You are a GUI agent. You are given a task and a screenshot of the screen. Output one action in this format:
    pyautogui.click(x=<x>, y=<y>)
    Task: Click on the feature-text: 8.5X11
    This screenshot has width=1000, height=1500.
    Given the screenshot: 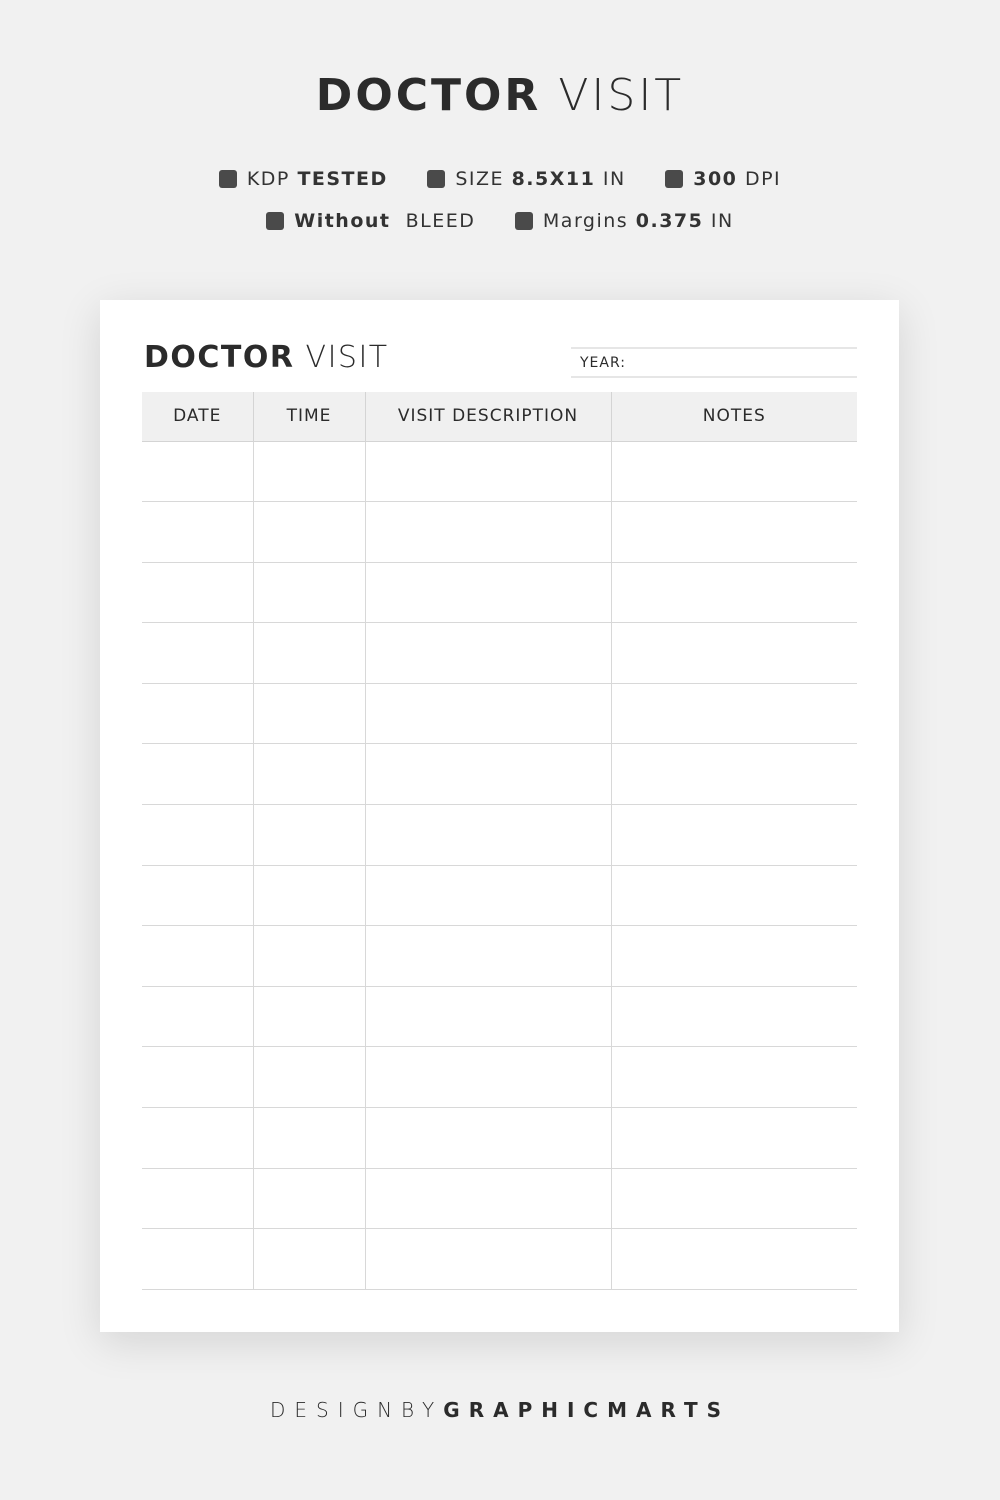 What is the action you would take?
    pyautogui.click(x=553, y=179)
    